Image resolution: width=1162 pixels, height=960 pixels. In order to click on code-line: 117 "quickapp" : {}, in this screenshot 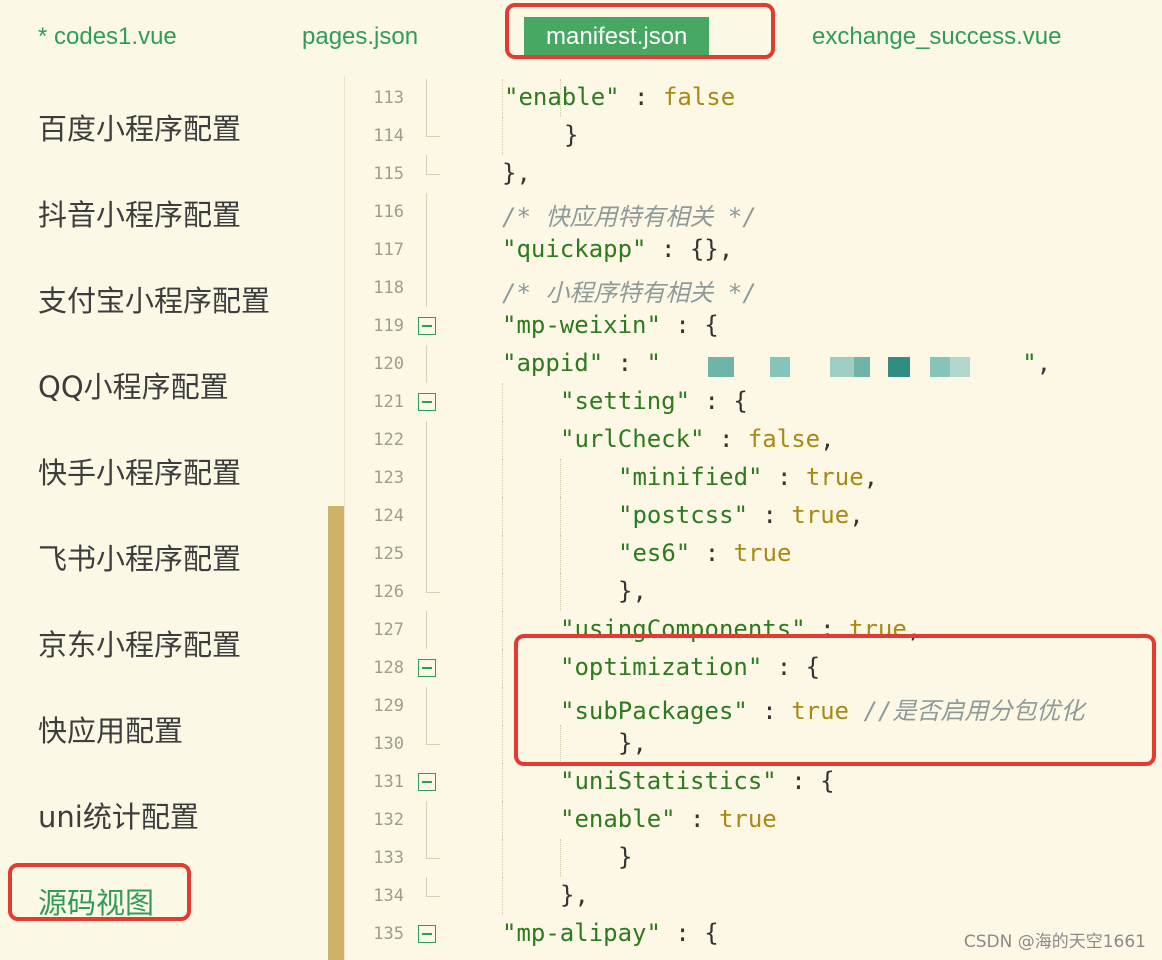, I will do `click(753, 250)`.